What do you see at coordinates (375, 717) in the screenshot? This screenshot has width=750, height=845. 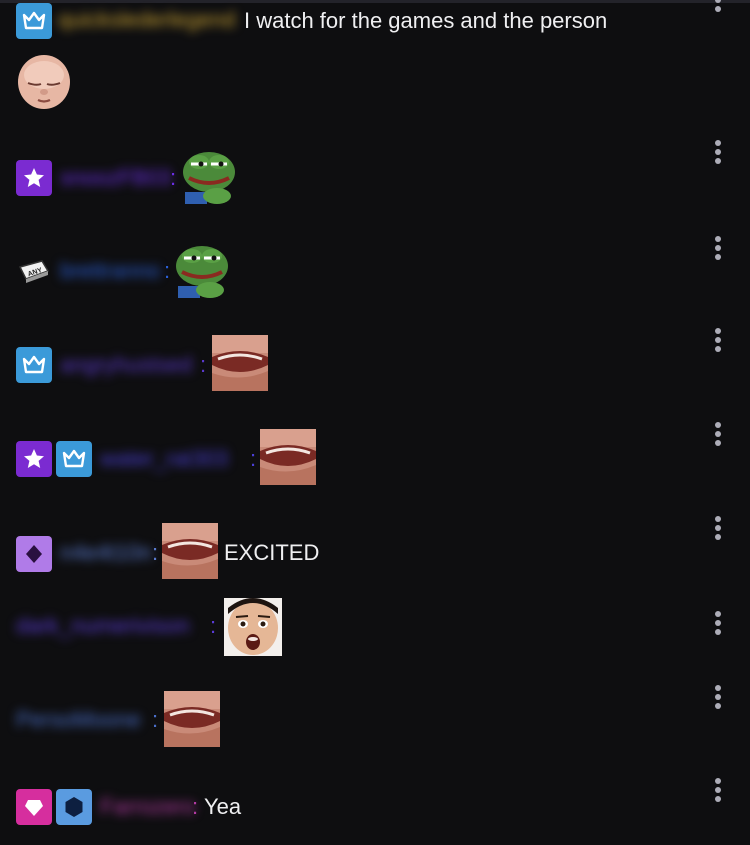 I see `chat-message: PersoMoone :` at bounding box center [375, 717].